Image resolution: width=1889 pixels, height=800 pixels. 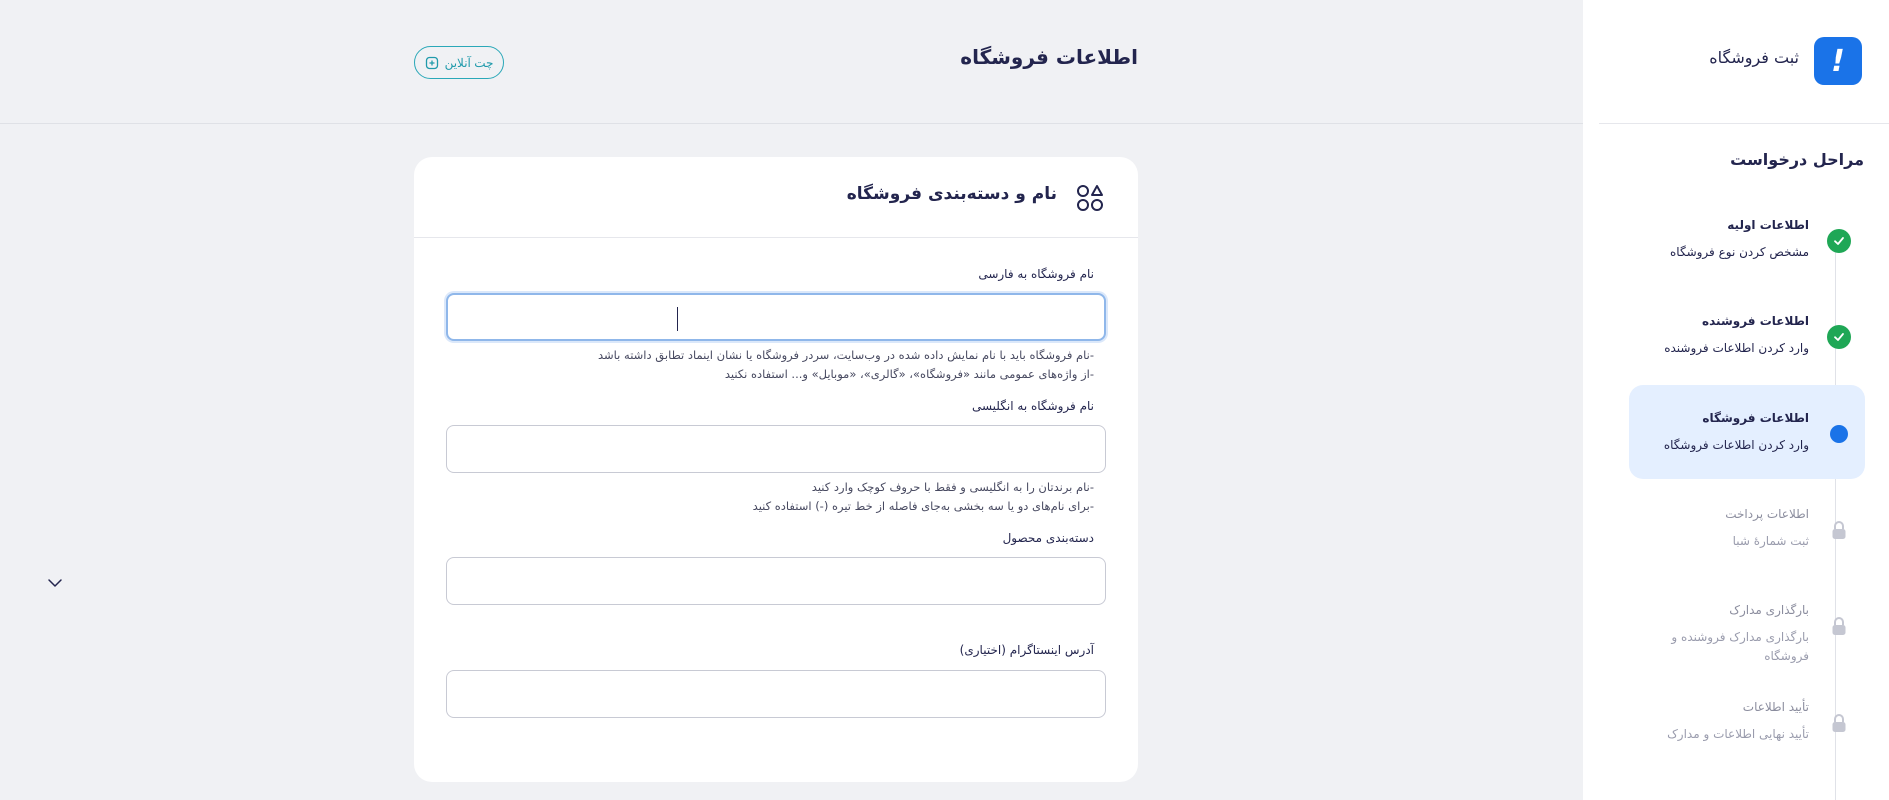 I want to click on brand-title: ثبت فروشگاه, so click(x=1754, y=57).